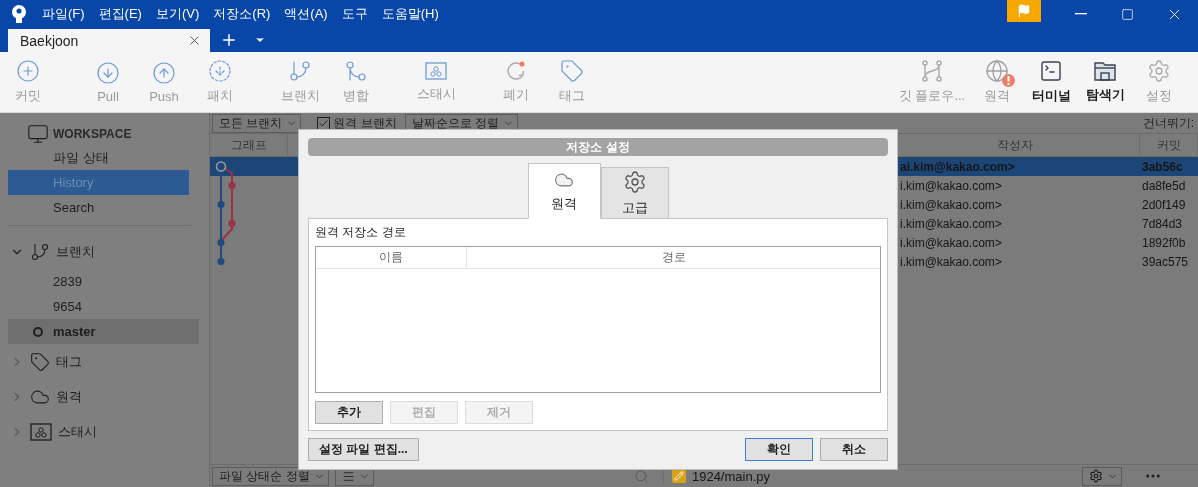 The height and width of the screenshot is (487, 1198). What do you see at coordinates (730, 476) in the screenshot?
I see `file-path: 1924/main.py` at bounding box center [730, 476].